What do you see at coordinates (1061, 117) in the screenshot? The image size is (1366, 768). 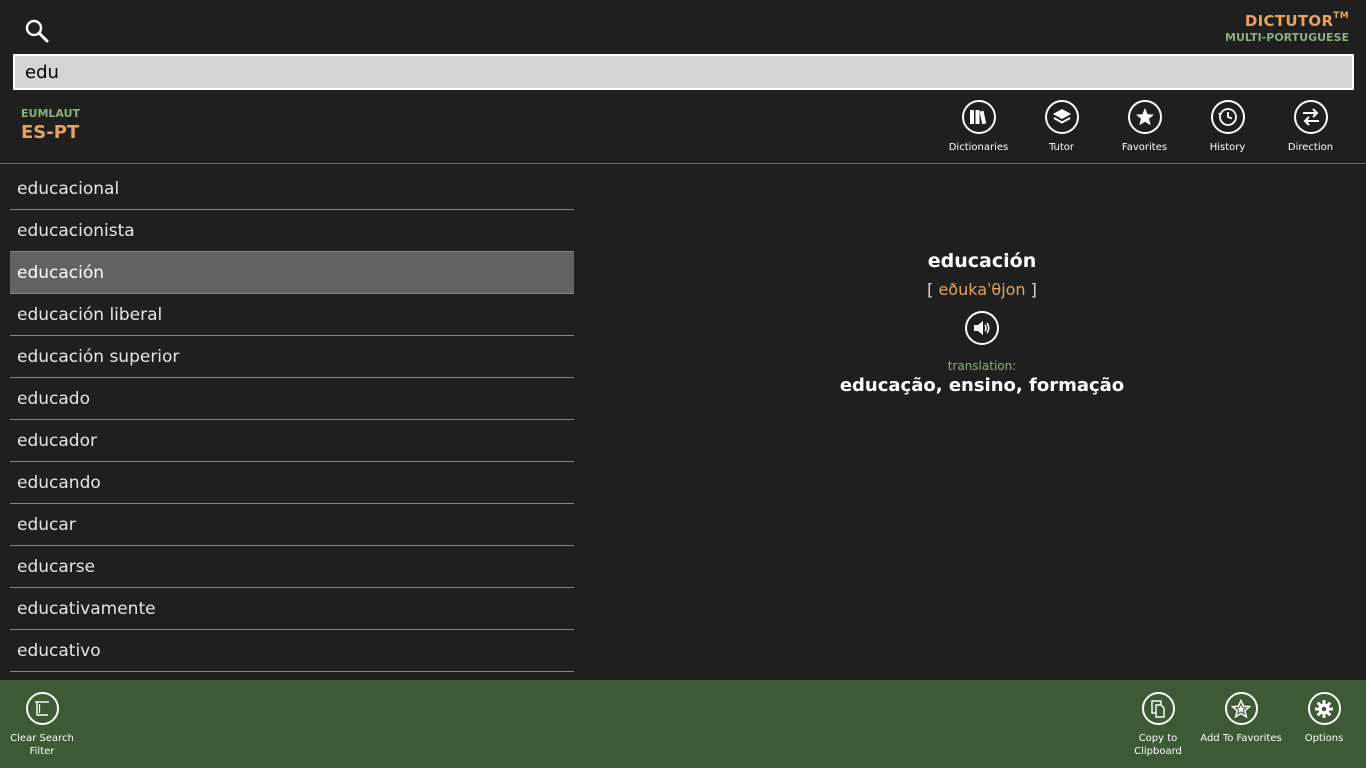 I see `layers-icon` at bounding box center [1061, 117].